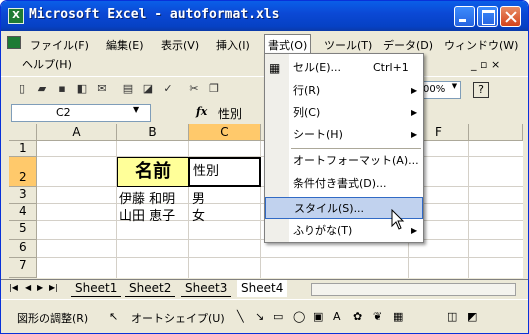 This screenshot has height=334, width=529. I want to click on row-header-7: 7, so click(23, 268).